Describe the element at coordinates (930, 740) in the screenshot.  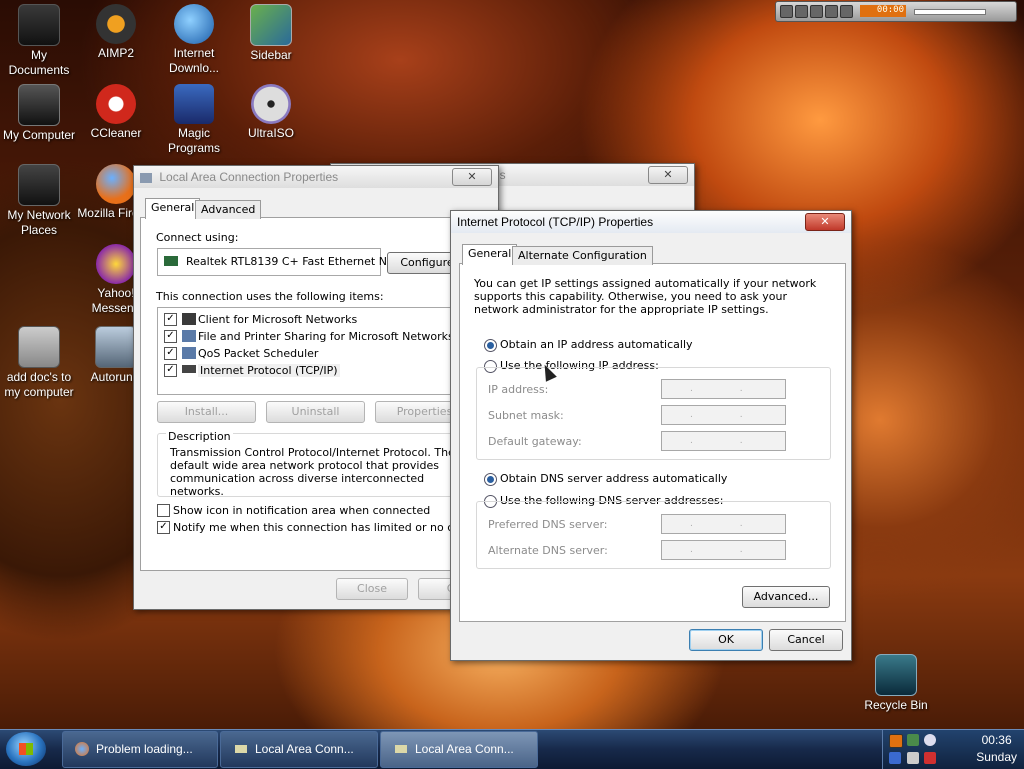
I see `messenger-tray-icon` at that location.